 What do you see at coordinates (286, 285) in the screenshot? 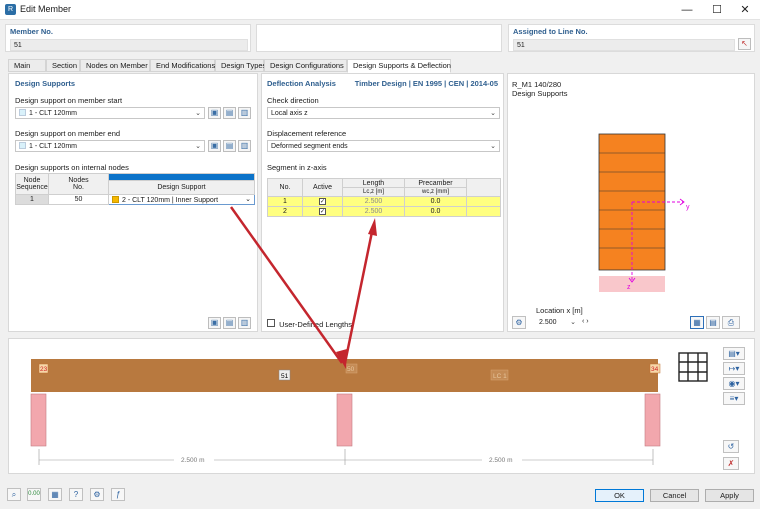
I see `arrow-to-mid-support` at bounding box center [286, 285].